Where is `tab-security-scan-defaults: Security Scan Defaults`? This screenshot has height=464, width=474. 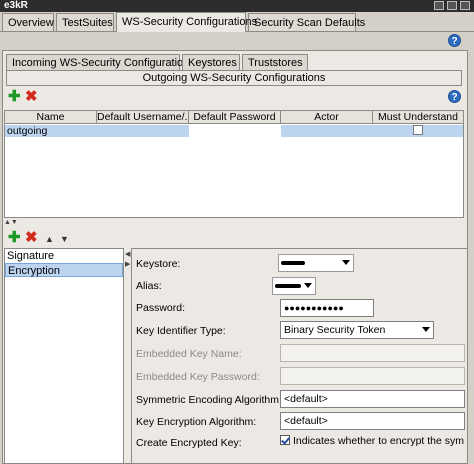
tab-security-scan-defaults: Security Scan Defaults is located at coordinates (306, 22).